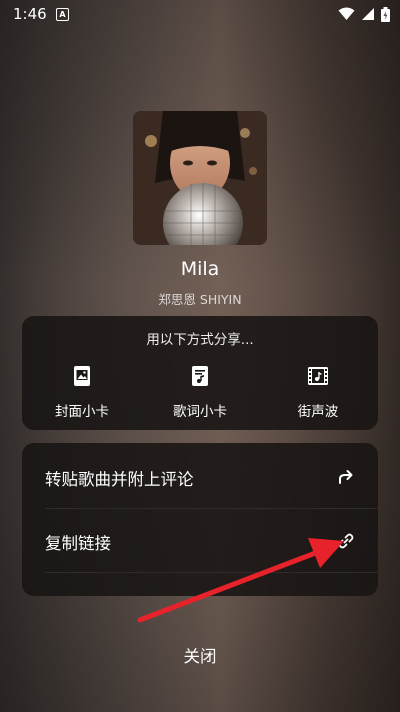  What do you see at coordinates (346, 13) in the screenshot?
I see `wifi-icon` at bounding box center [346, 13].